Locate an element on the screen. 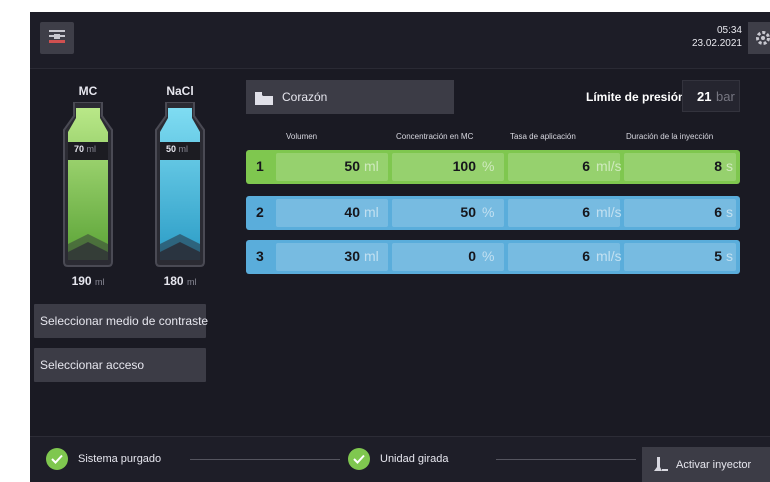 This screenshot has width=770, height=482. select-access-button: Seleccionar acceso is located at coordinates (120, 365).